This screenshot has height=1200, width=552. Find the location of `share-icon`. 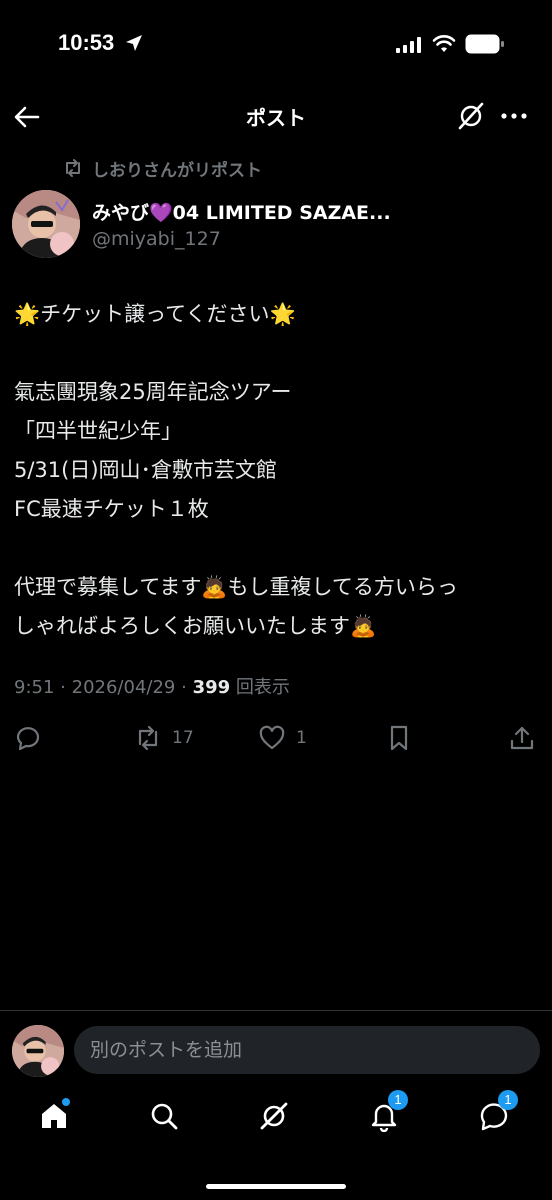

share-icon is located at coordinates (522, 738).